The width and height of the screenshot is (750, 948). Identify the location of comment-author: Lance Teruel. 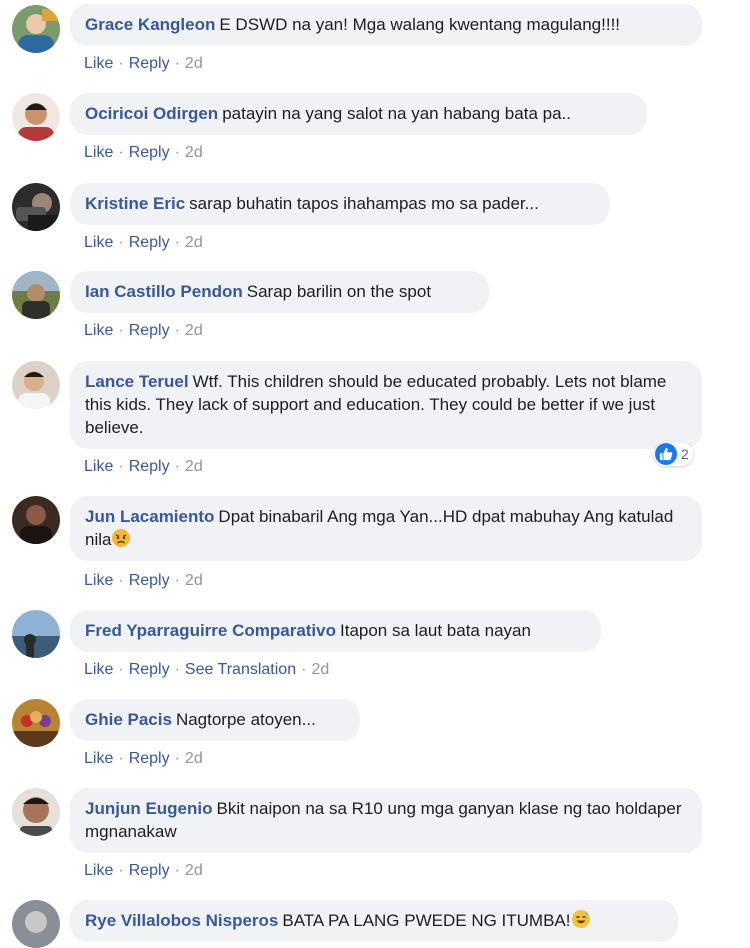
(137, 381).